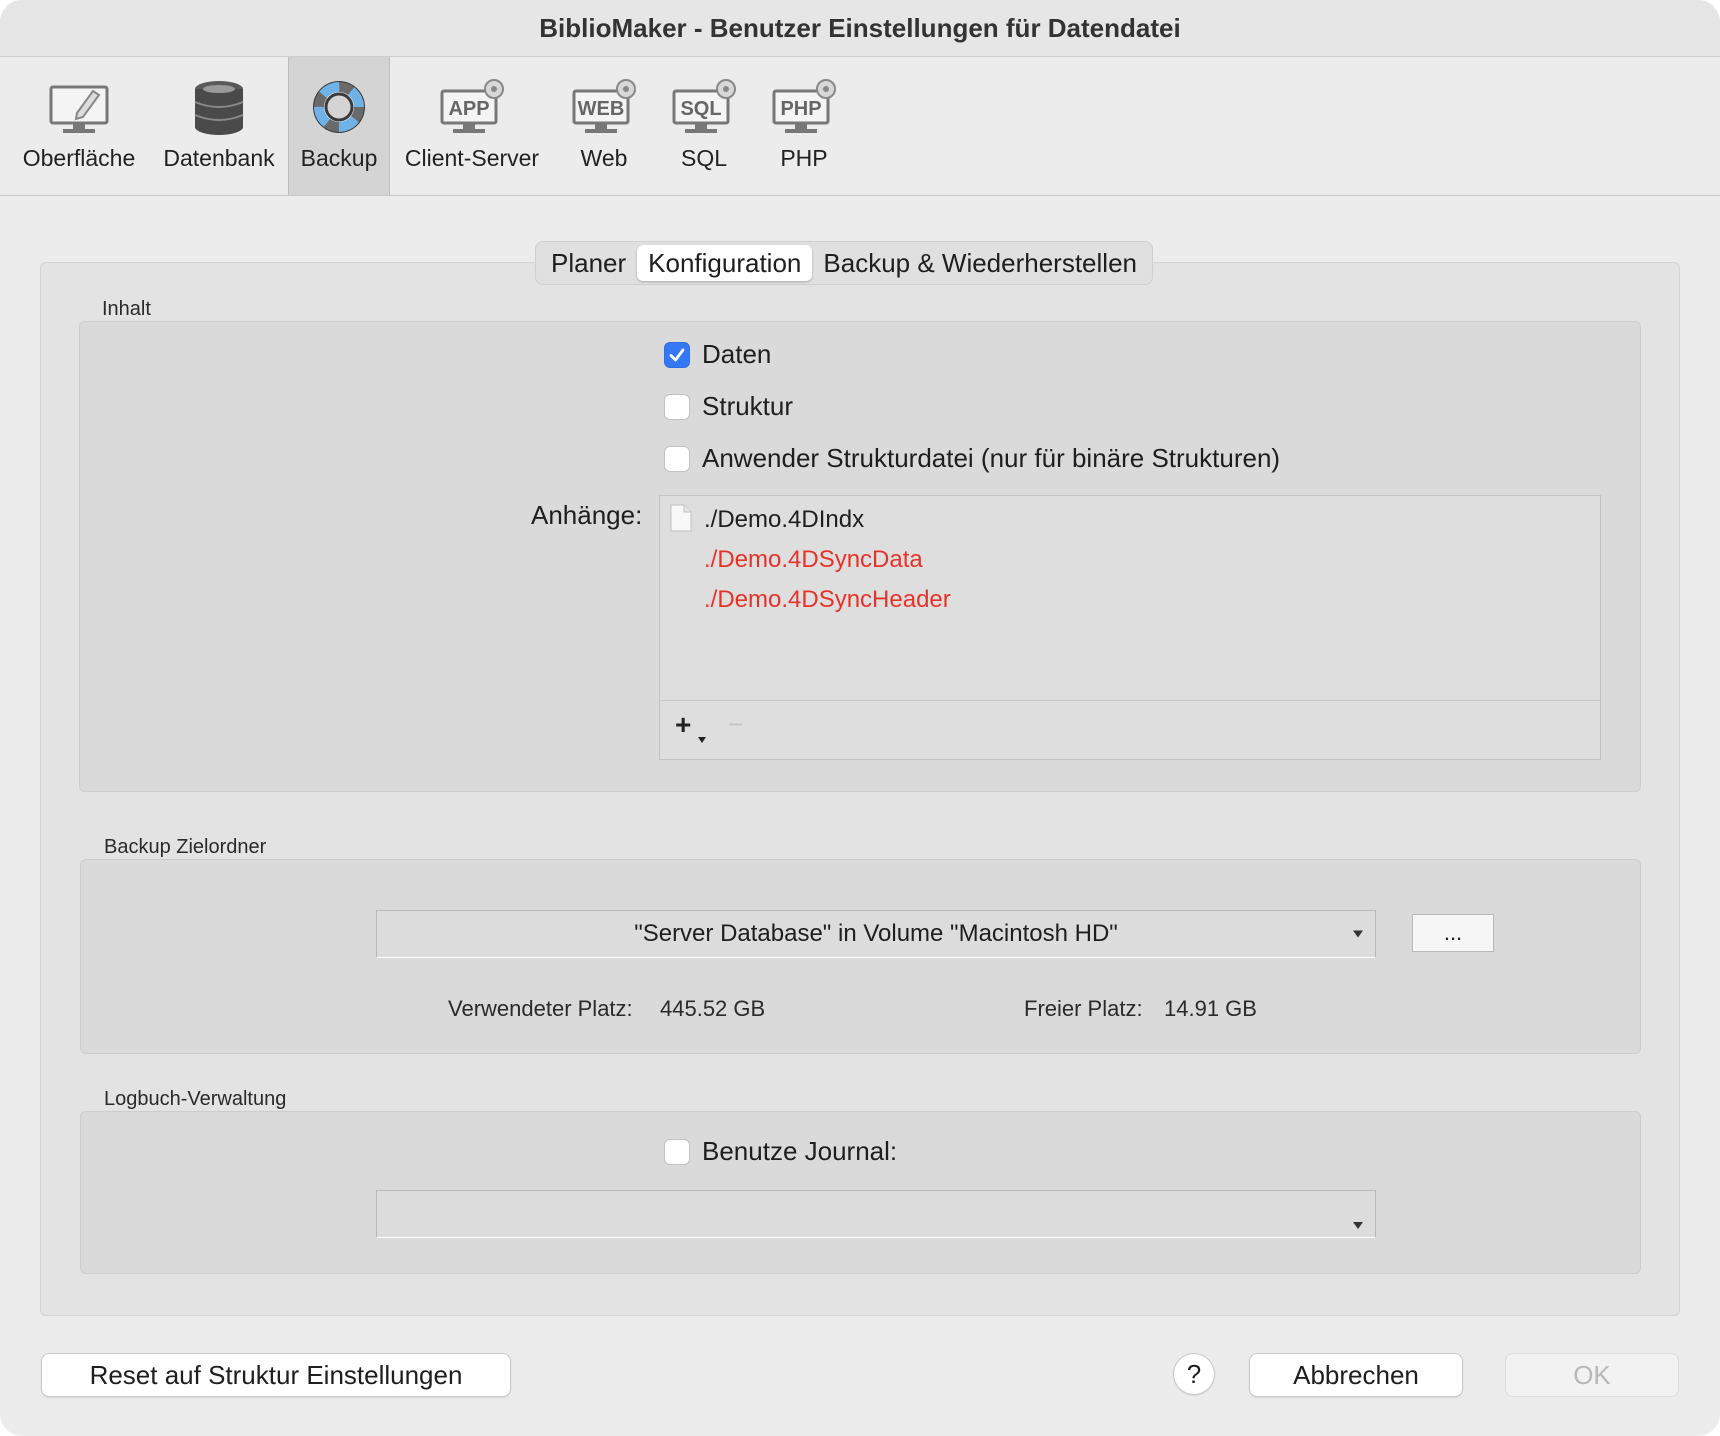 This screenshot has height=1436, width=1720. What do you see at coordinates (700, 109) in the screenshot?
I see `svg-text: SQL` at bounding box center [700, 109].